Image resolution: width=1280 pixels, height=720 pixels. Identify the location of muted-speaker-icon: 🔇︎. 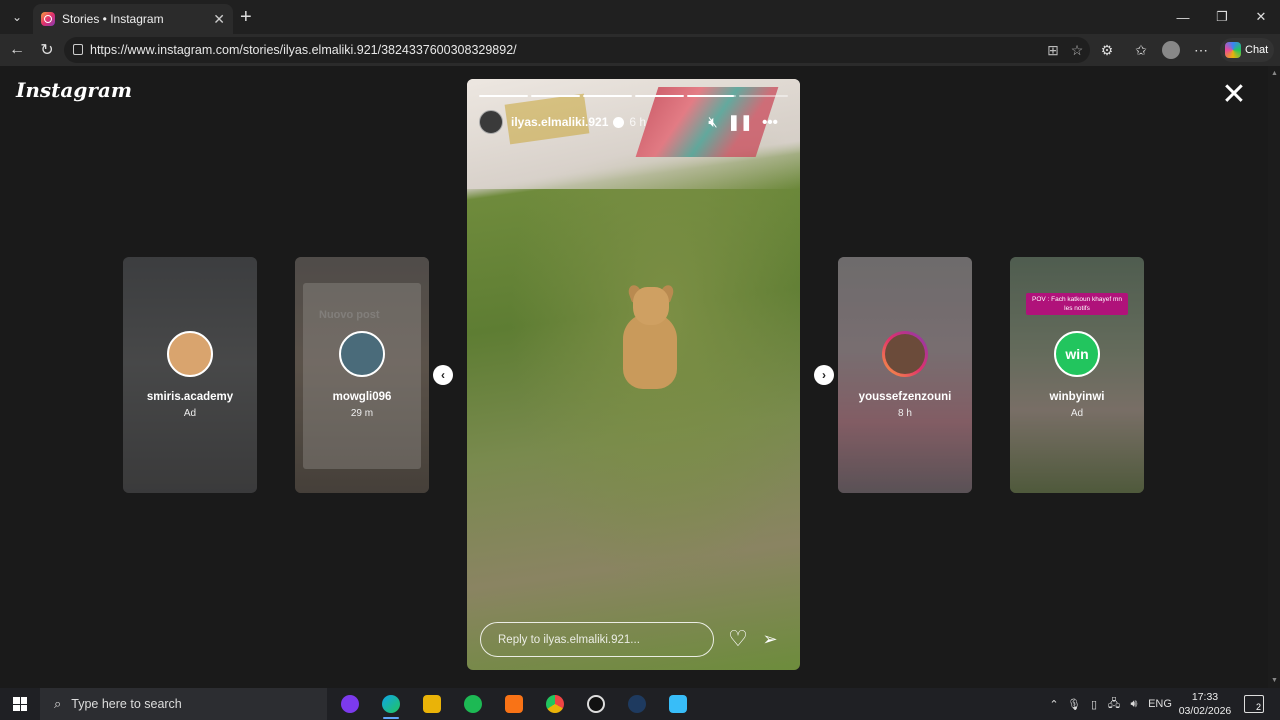
(713, 122).